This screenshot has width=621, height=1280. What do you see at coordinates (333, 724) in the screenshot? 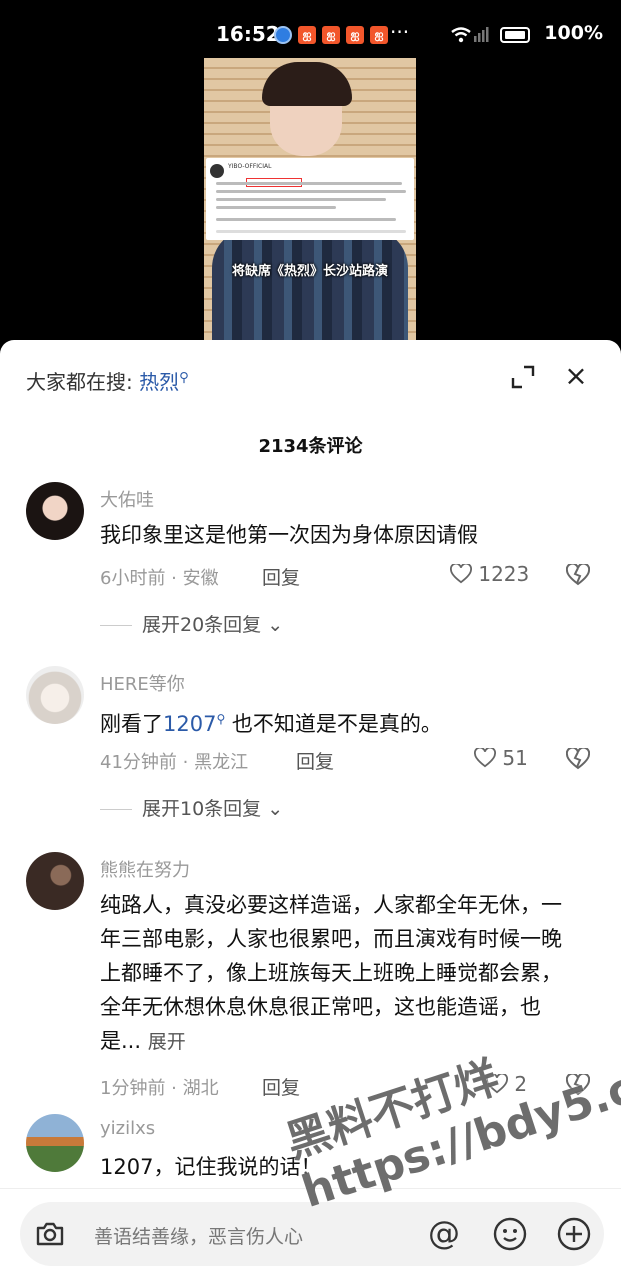
I see `comment-text-part: 也不知道是不是真的。` at bounding box center [333, 724].